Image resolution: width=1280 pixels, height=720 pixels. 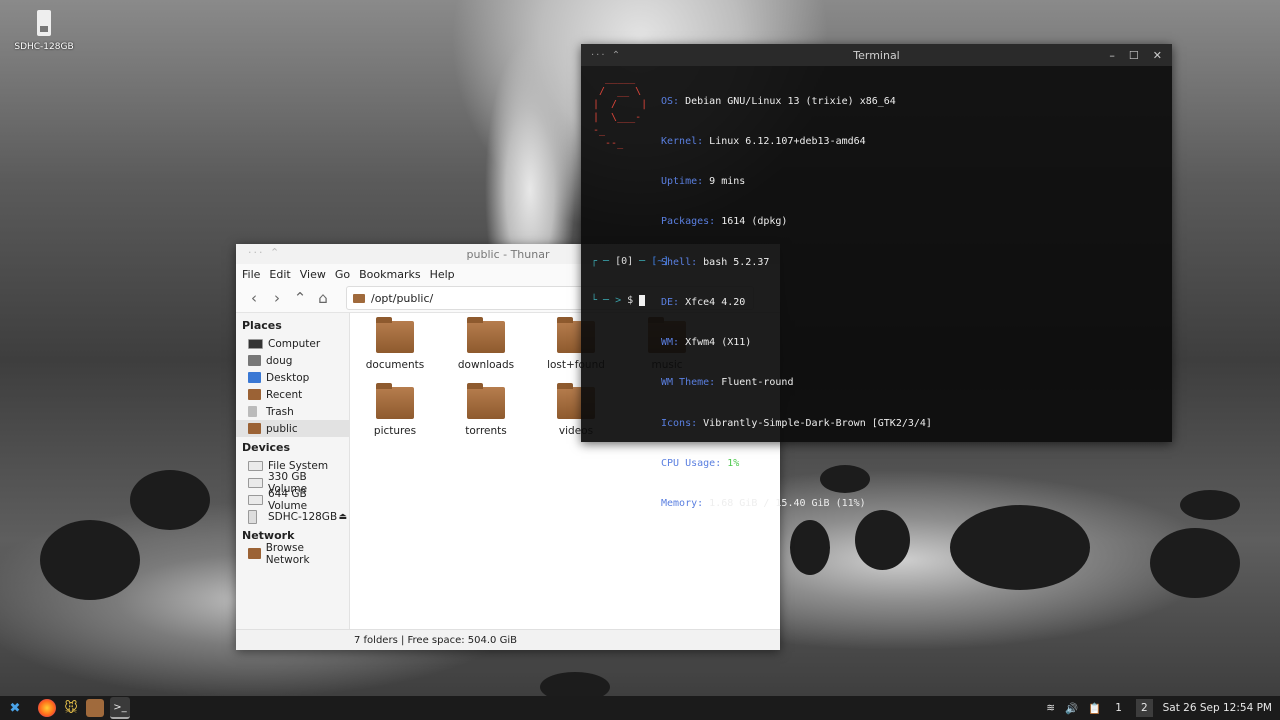 I want to click on workspace-2: 2, so click(x=1144, y=708).